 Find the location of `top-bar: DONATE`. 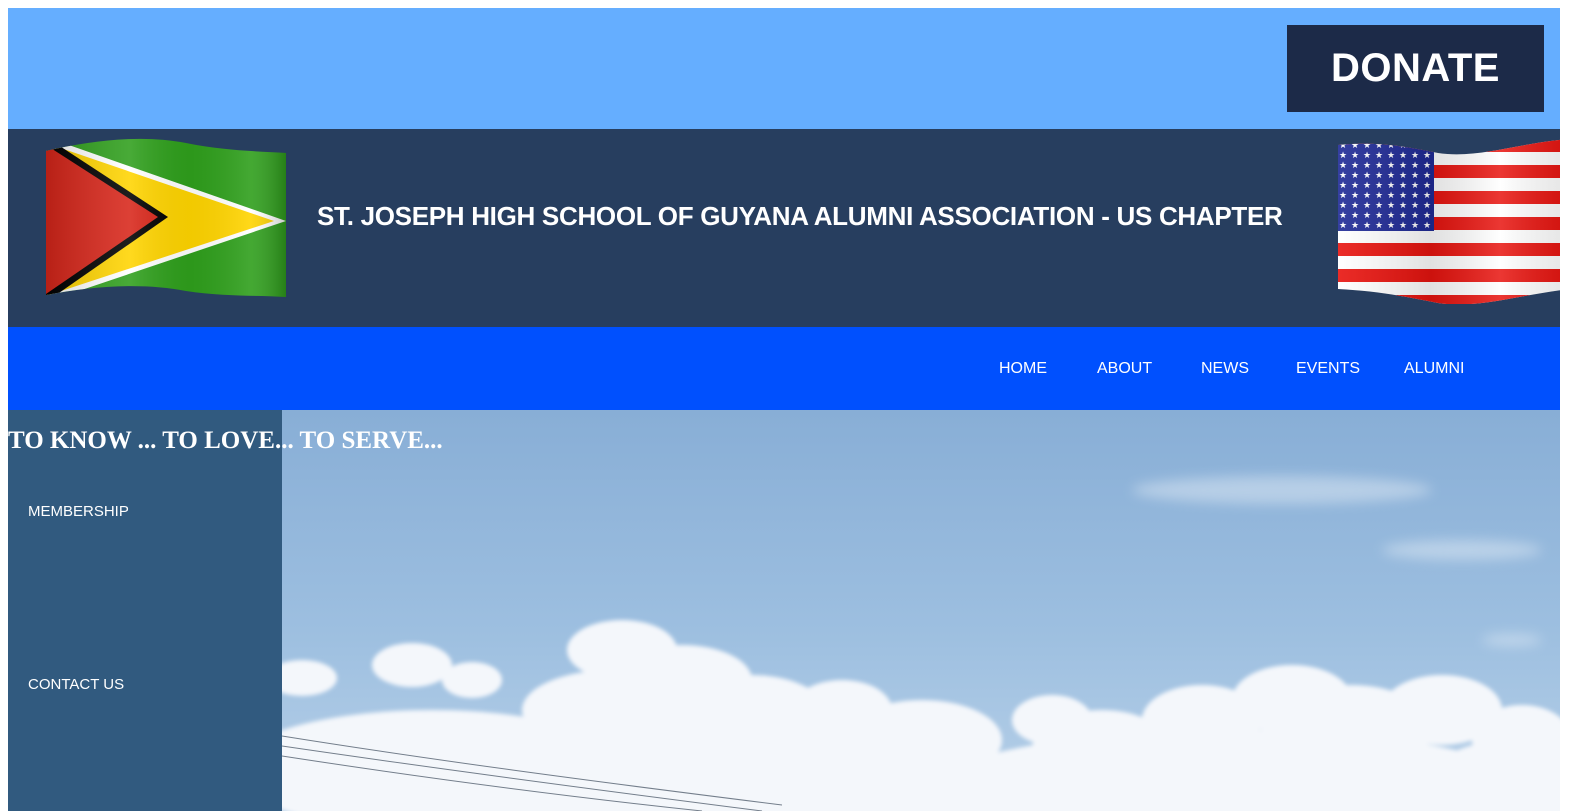

top-bar: DONATE is located at coordinates (784, 68).